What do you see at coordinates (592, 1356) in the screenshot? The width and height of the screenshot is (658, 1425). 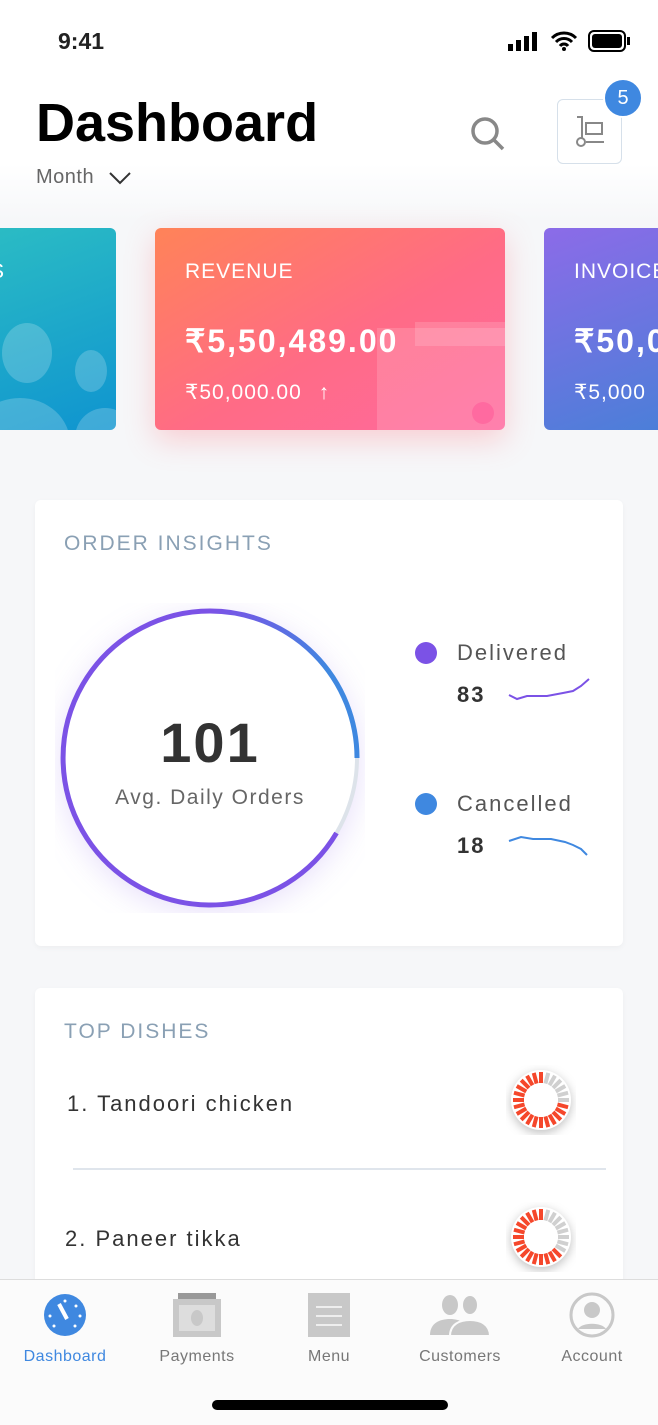 I see `tab-label: Account` at bounding box center [592, 1356].